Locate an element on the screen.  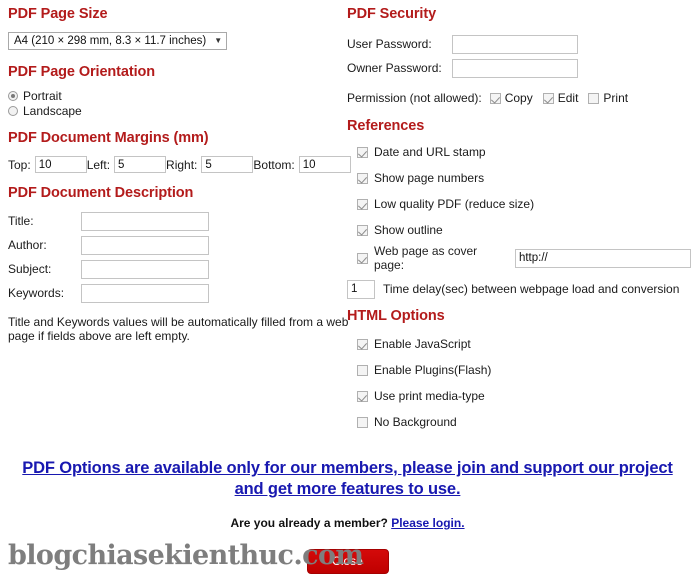
description-row-subject: Subject: is located at coordinates (176, 269).